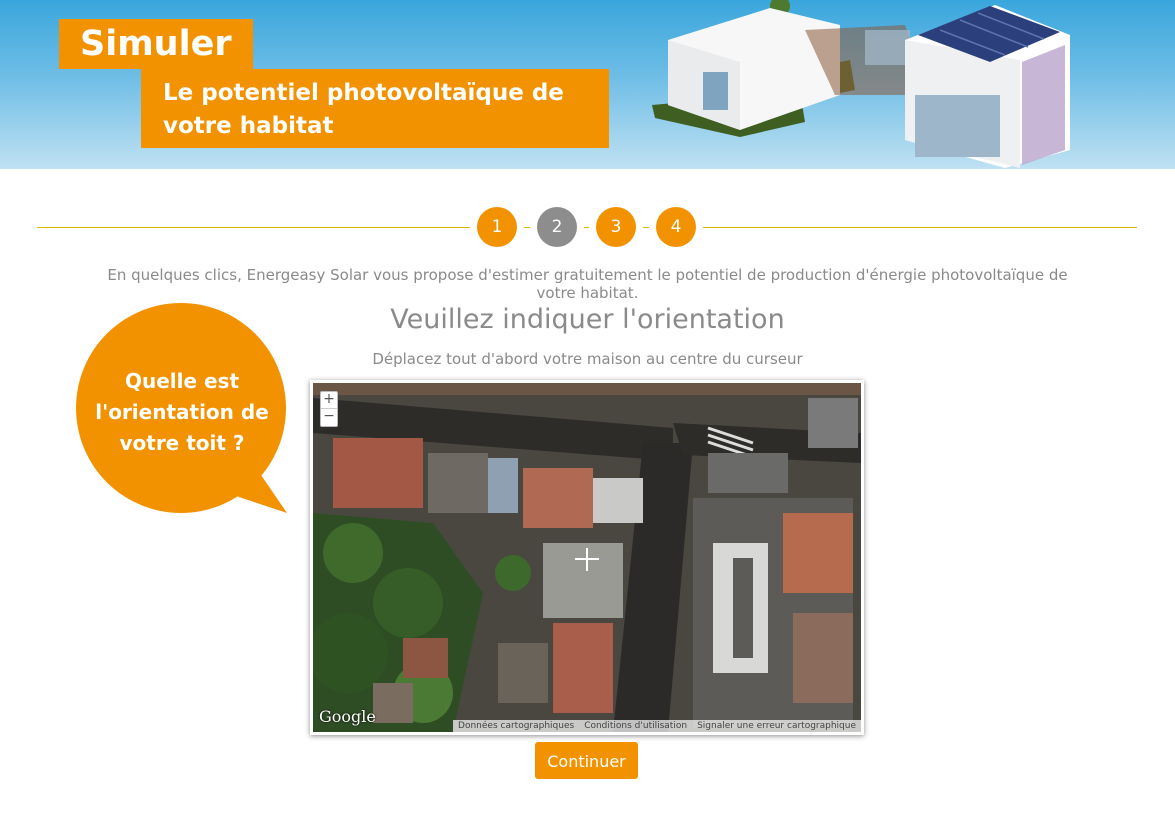 This screenshot has width=1175, height=820. I want to click on continue-button: Continuer, so click(586, 760).